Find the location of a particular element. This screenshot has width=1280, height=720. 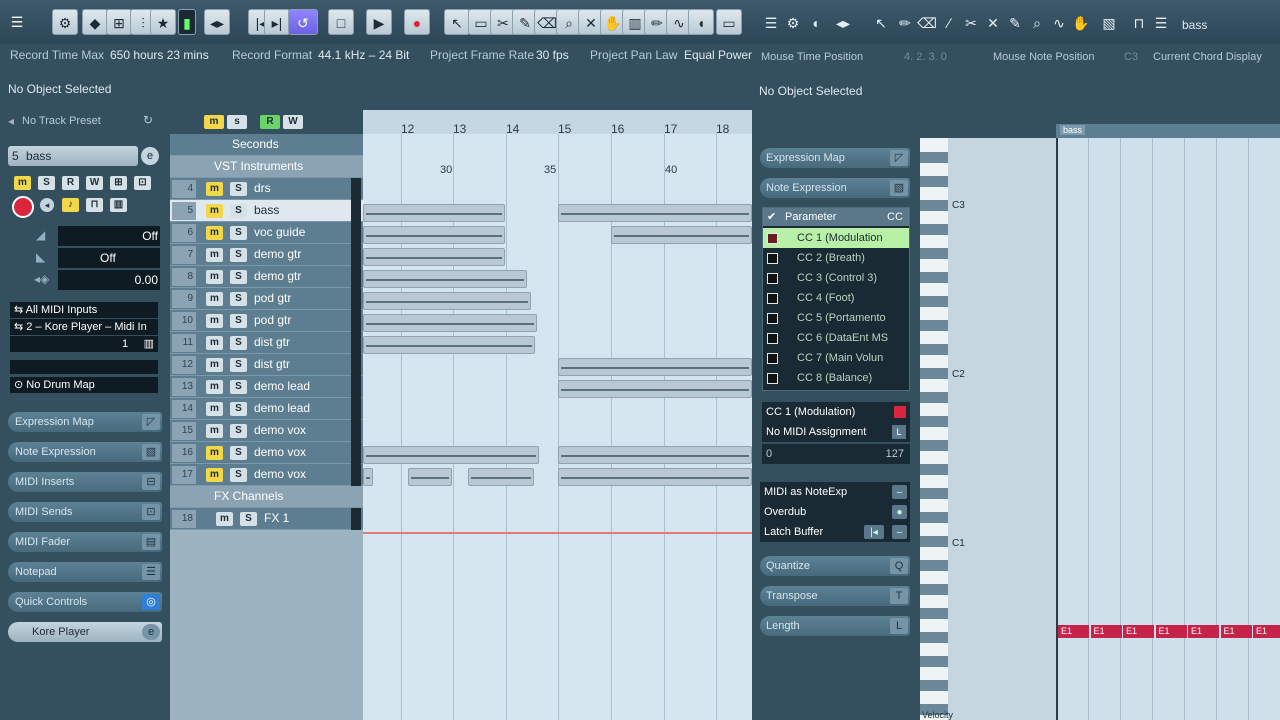

learn-icon: L is located at coordinates (899, 432).